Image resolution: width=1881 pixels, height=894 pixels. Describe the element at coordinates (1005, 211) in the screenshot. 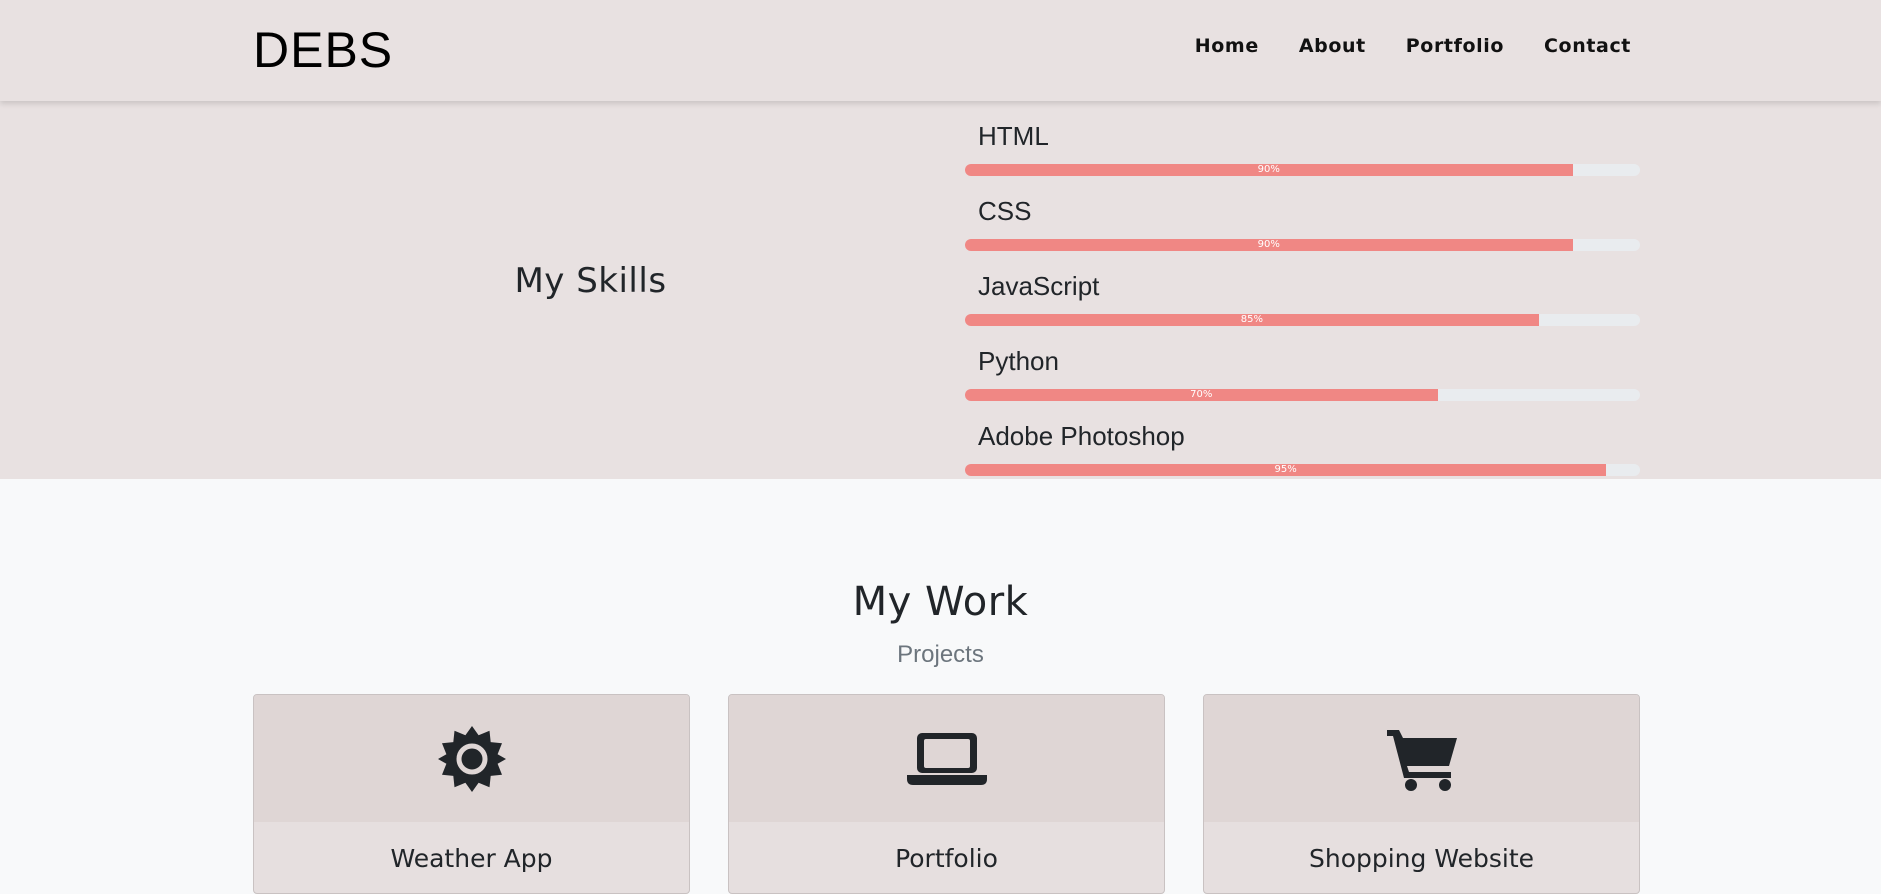

I see `skill-name: CSS` at that location.